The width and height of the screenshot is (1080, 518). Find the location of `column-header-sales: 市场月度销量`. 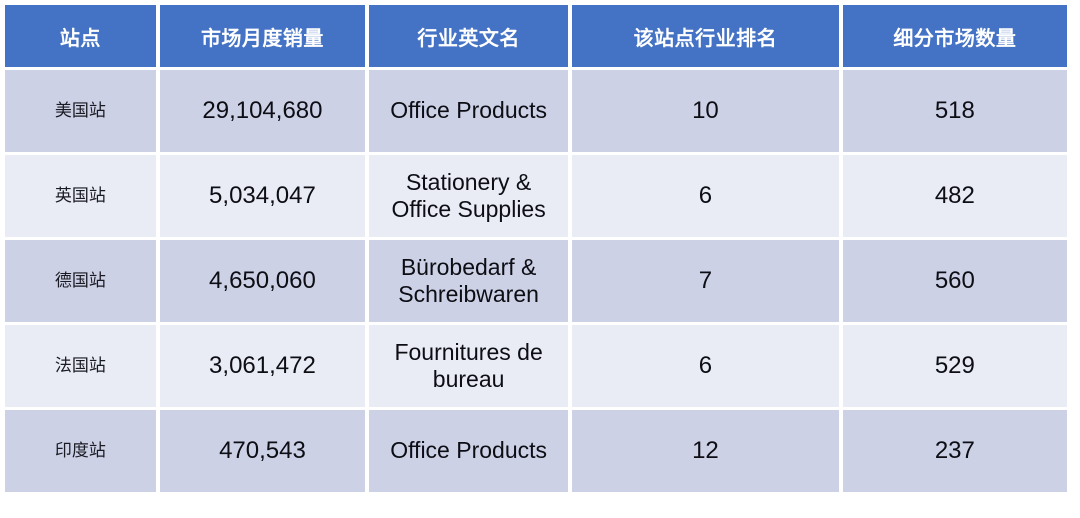

column-header-sales: 市场月度销量 is located at coordinates (262, 36).